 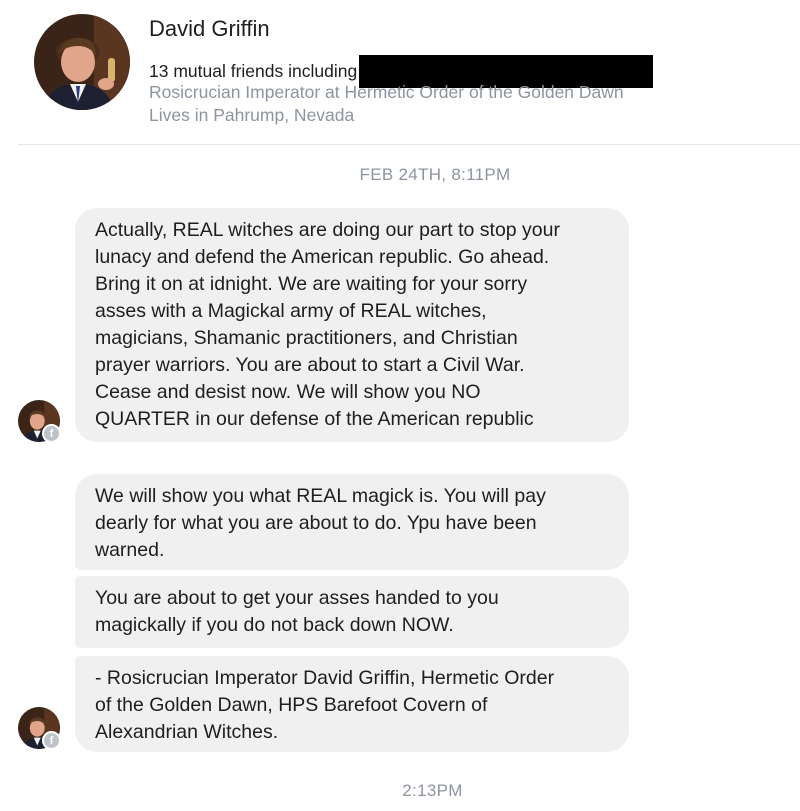 I want to click on profile-name: David Griffin, so click(x=209, y=29).